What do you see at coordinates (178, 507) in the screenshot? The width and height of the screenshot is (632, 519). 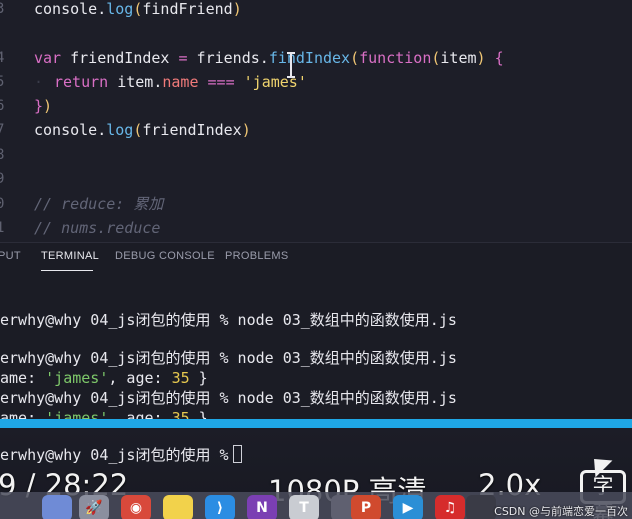 I see `dock-icon-notes-icon` at bounding box center [178, 507].